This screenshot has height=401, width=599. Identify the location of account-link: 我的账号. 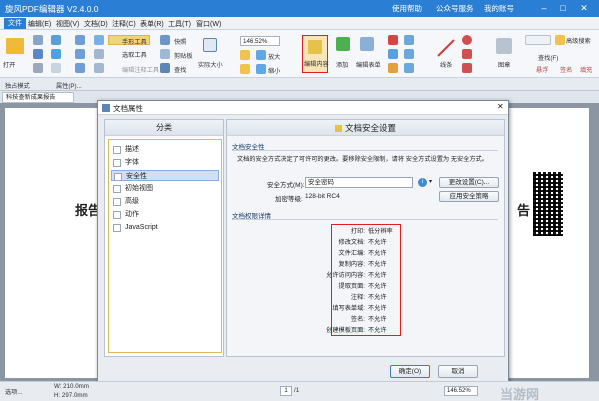
(499, 8).